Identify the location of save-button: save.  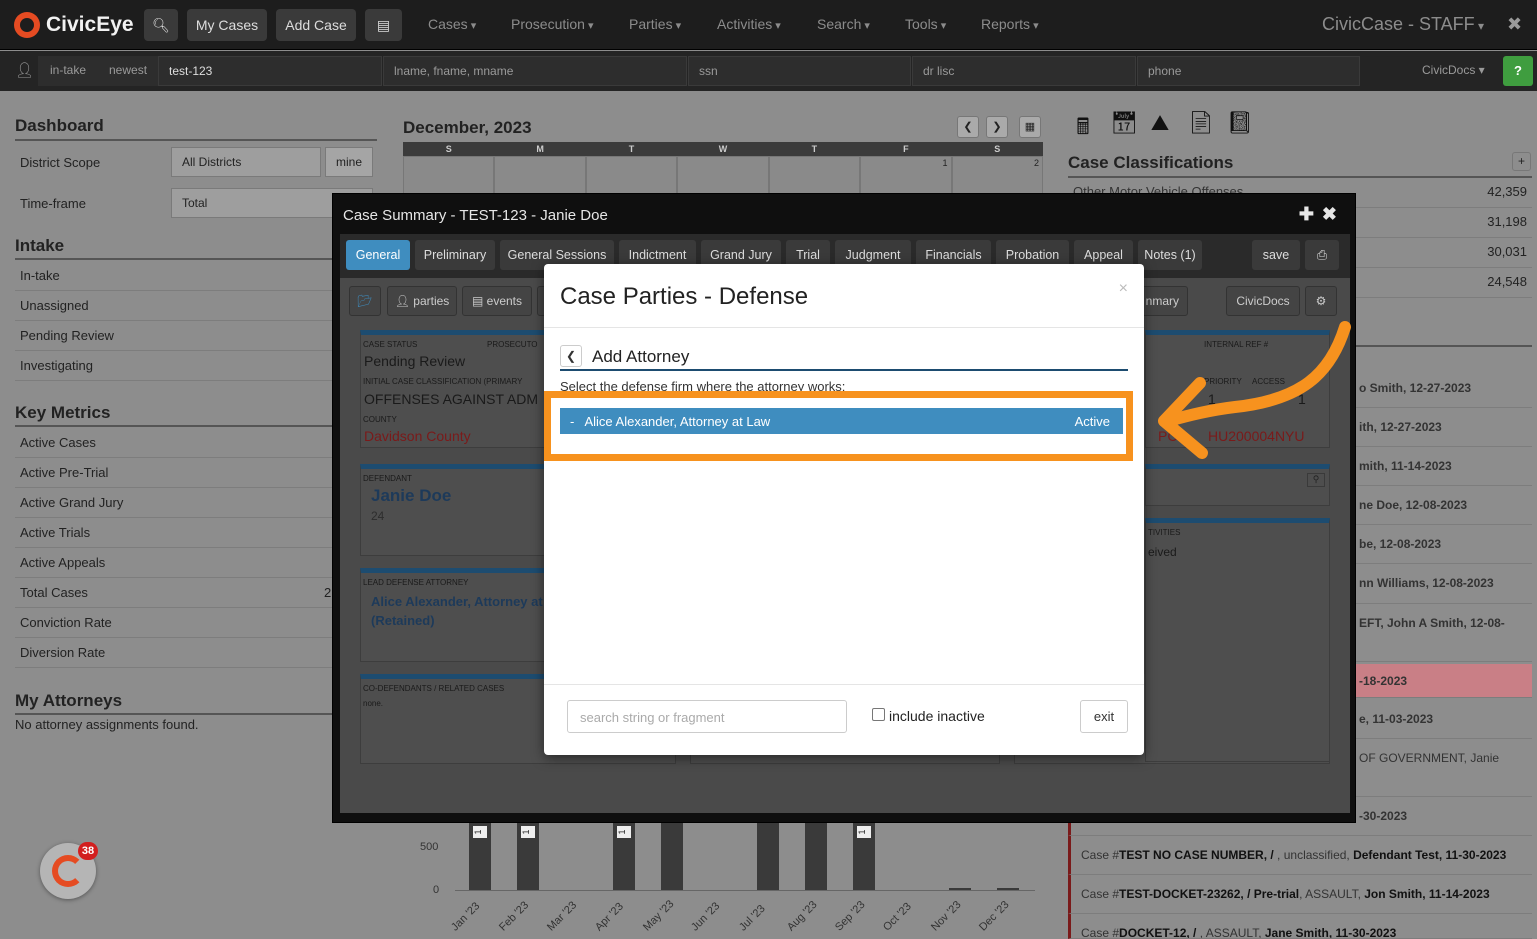
(1276, 255).